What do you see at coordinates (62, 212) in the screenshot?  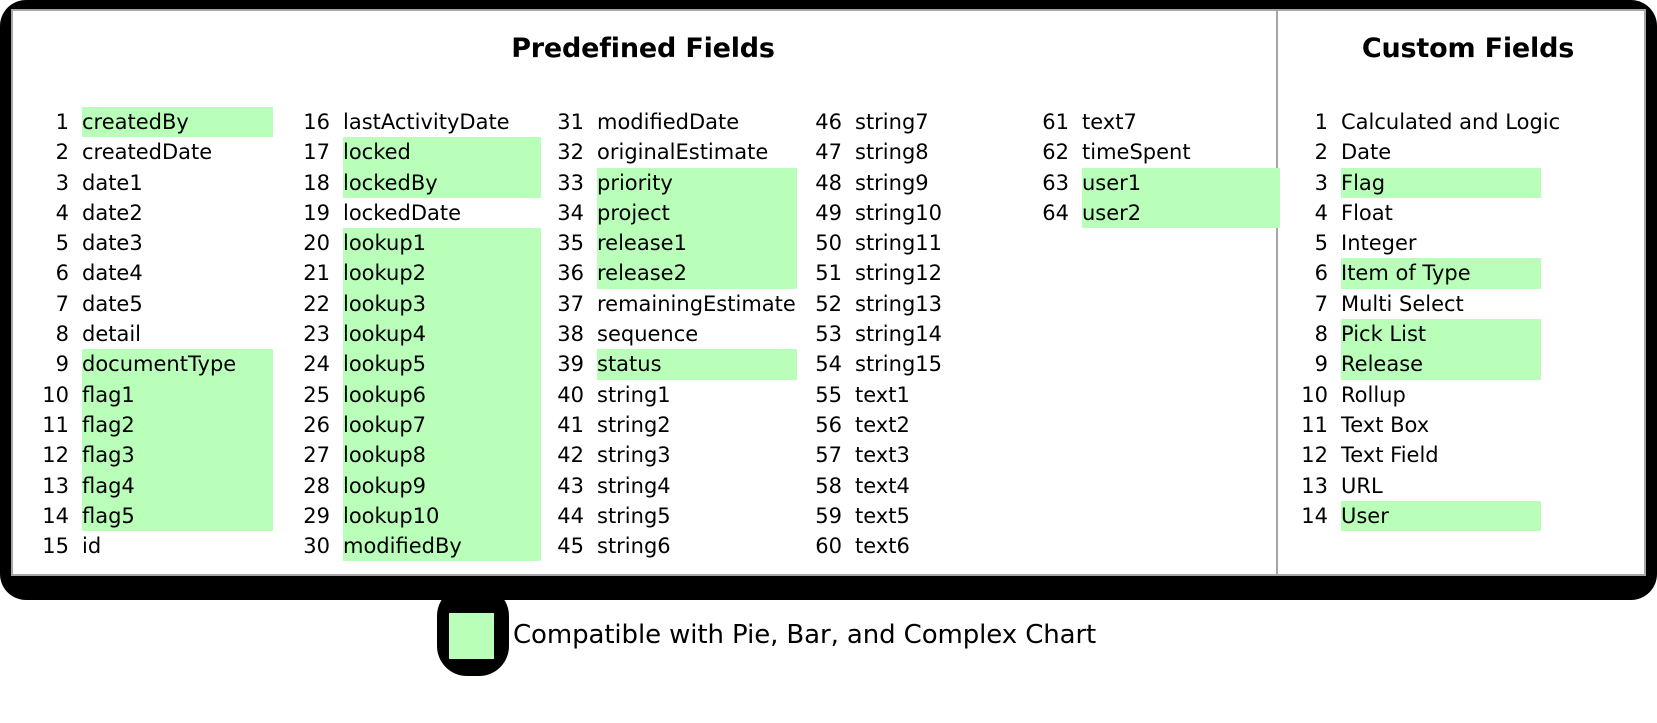 I see `field-index: 4` at bounding box center [62, 212].